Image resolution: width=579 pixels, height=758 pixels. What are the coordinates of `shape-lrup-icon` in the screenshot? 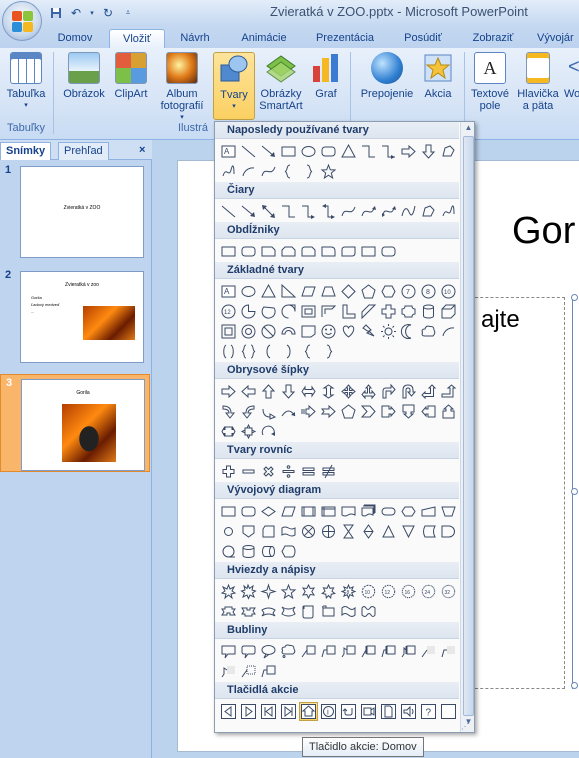 It's located at (368, 391).